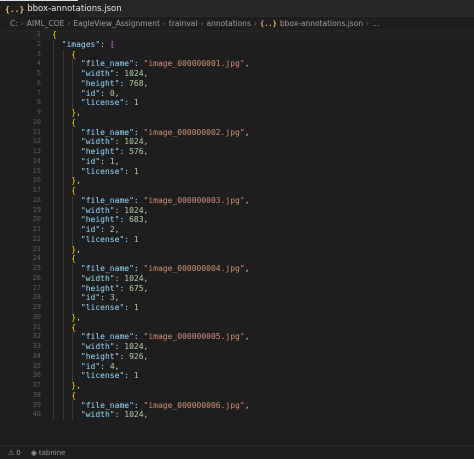 The image size is (474, 459). I want to click on line-number: 14, so click(36, 160).